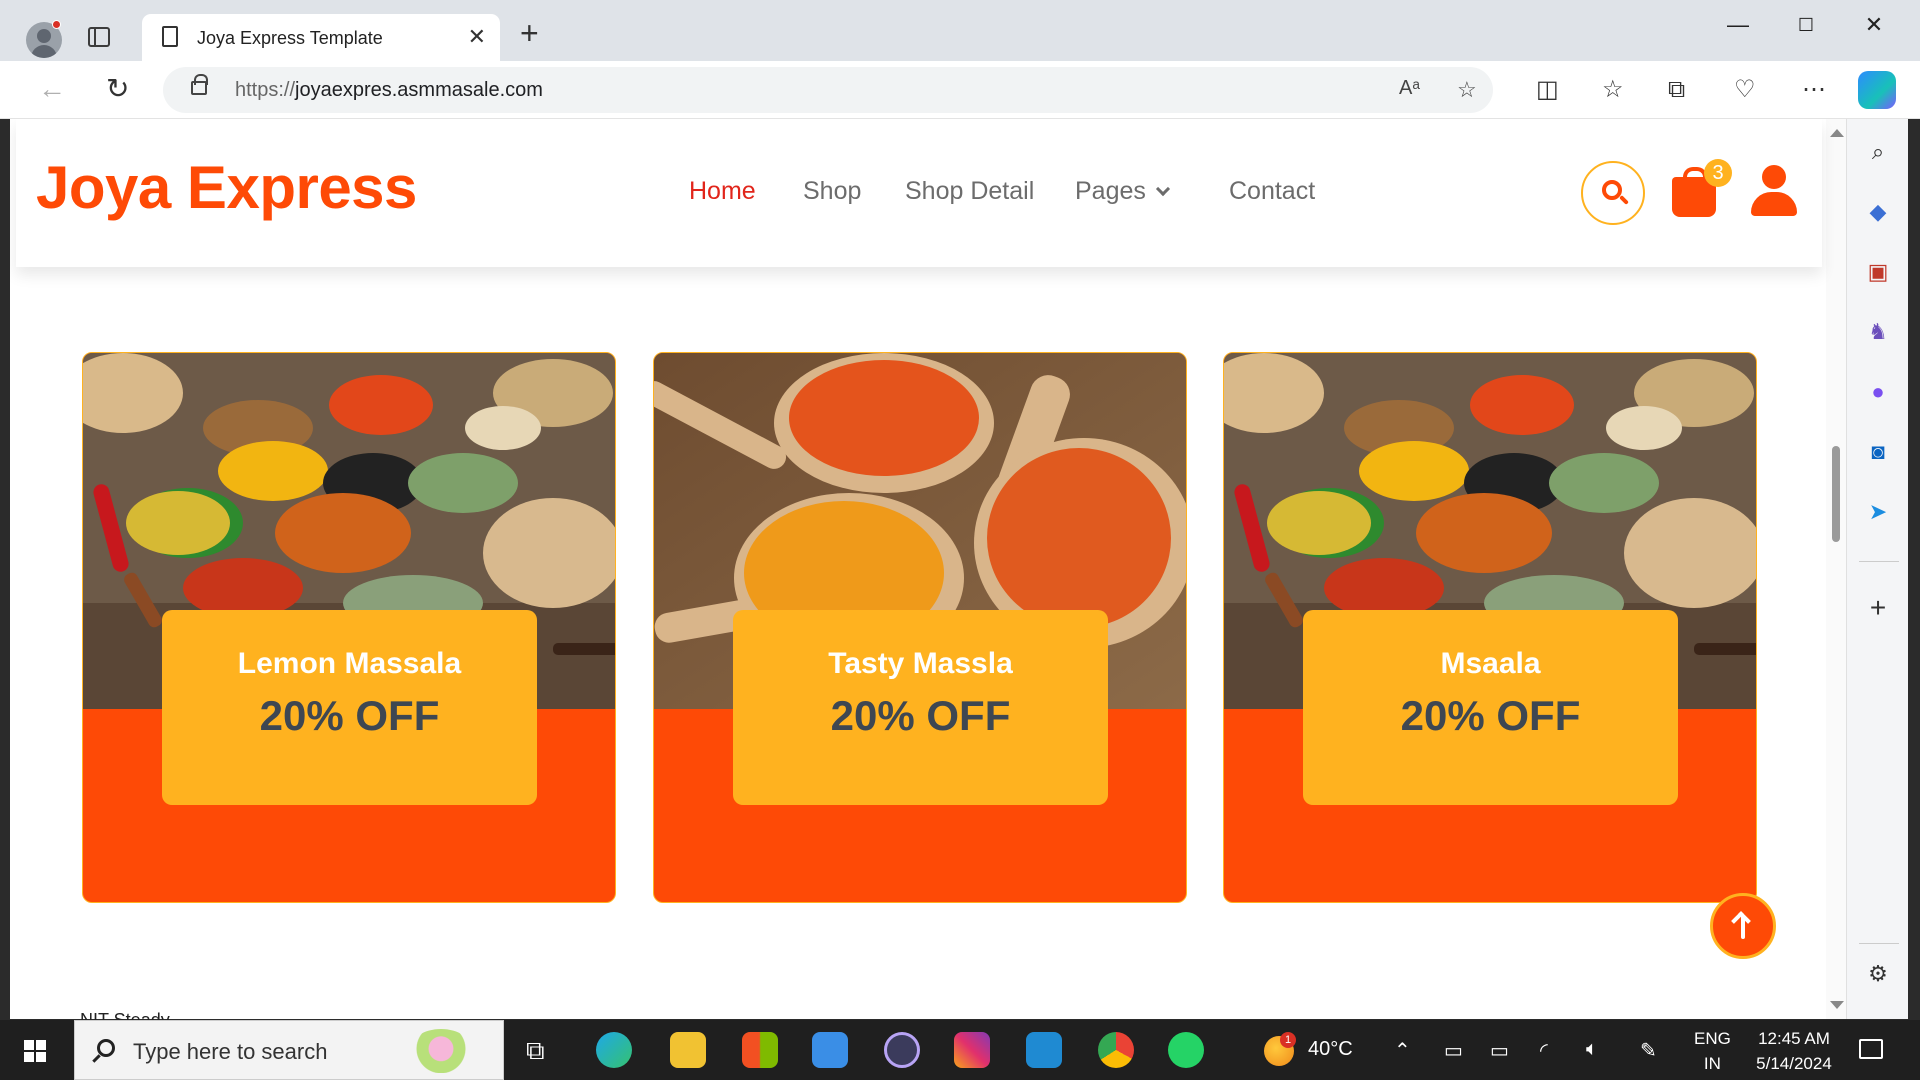 Image resolution: width=1920 pixels, height=1080 pixels. Describe the element at coordinates (1878, 512) in the screenshot. I see `send-icon: ➤` at that location.